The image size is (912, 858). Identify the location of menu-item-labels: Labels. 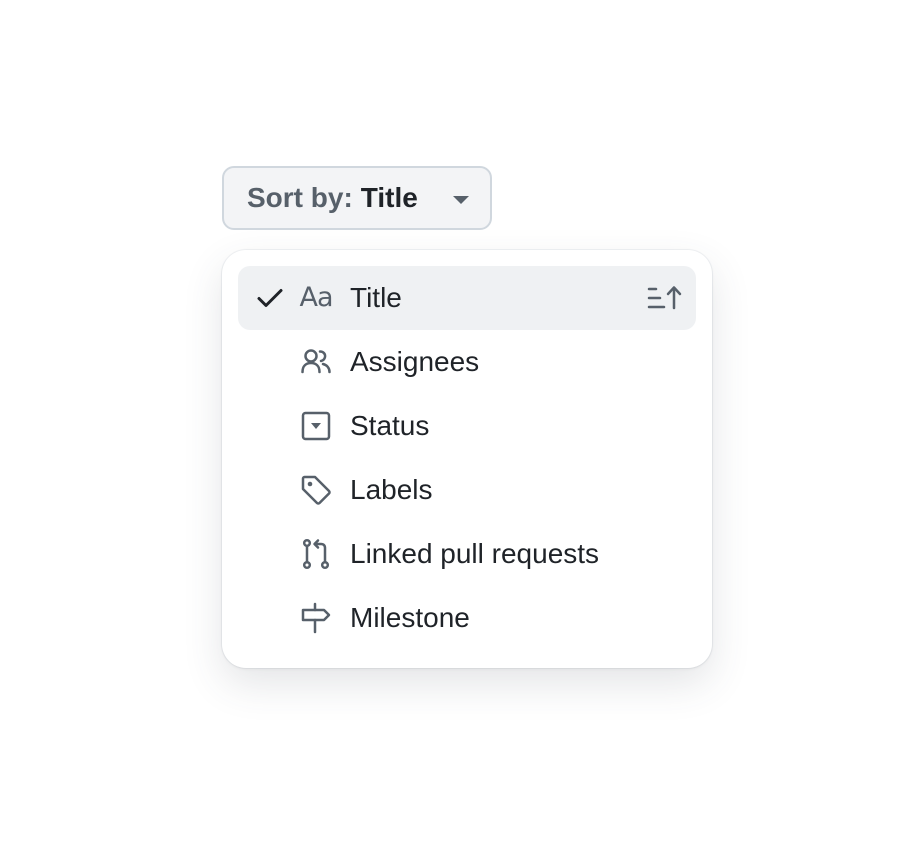
(467, 490).